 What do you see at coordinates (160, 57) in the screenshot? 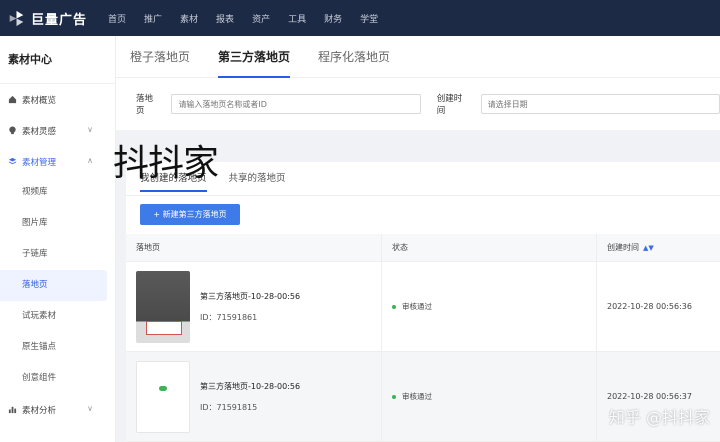
I see `tab-landing-type: 橙子落地页` at bounding box center [160, 57].